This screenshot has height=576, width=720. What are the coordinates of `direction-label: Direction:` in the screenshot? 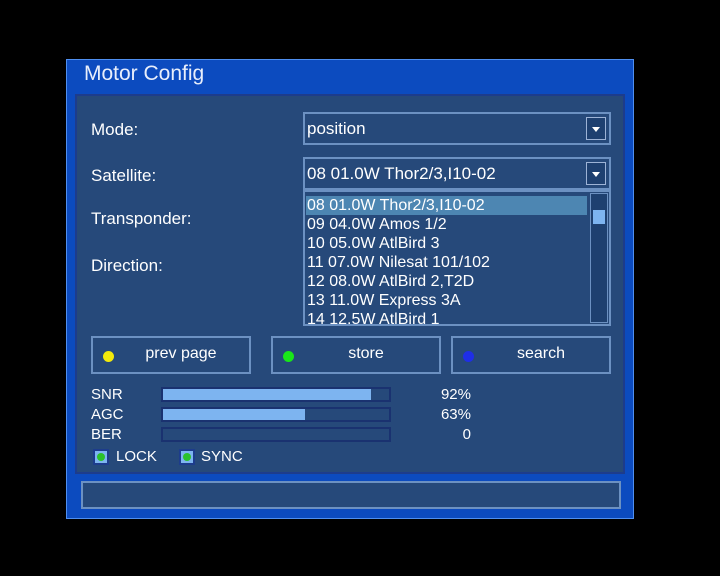 It's located at (127, 265).